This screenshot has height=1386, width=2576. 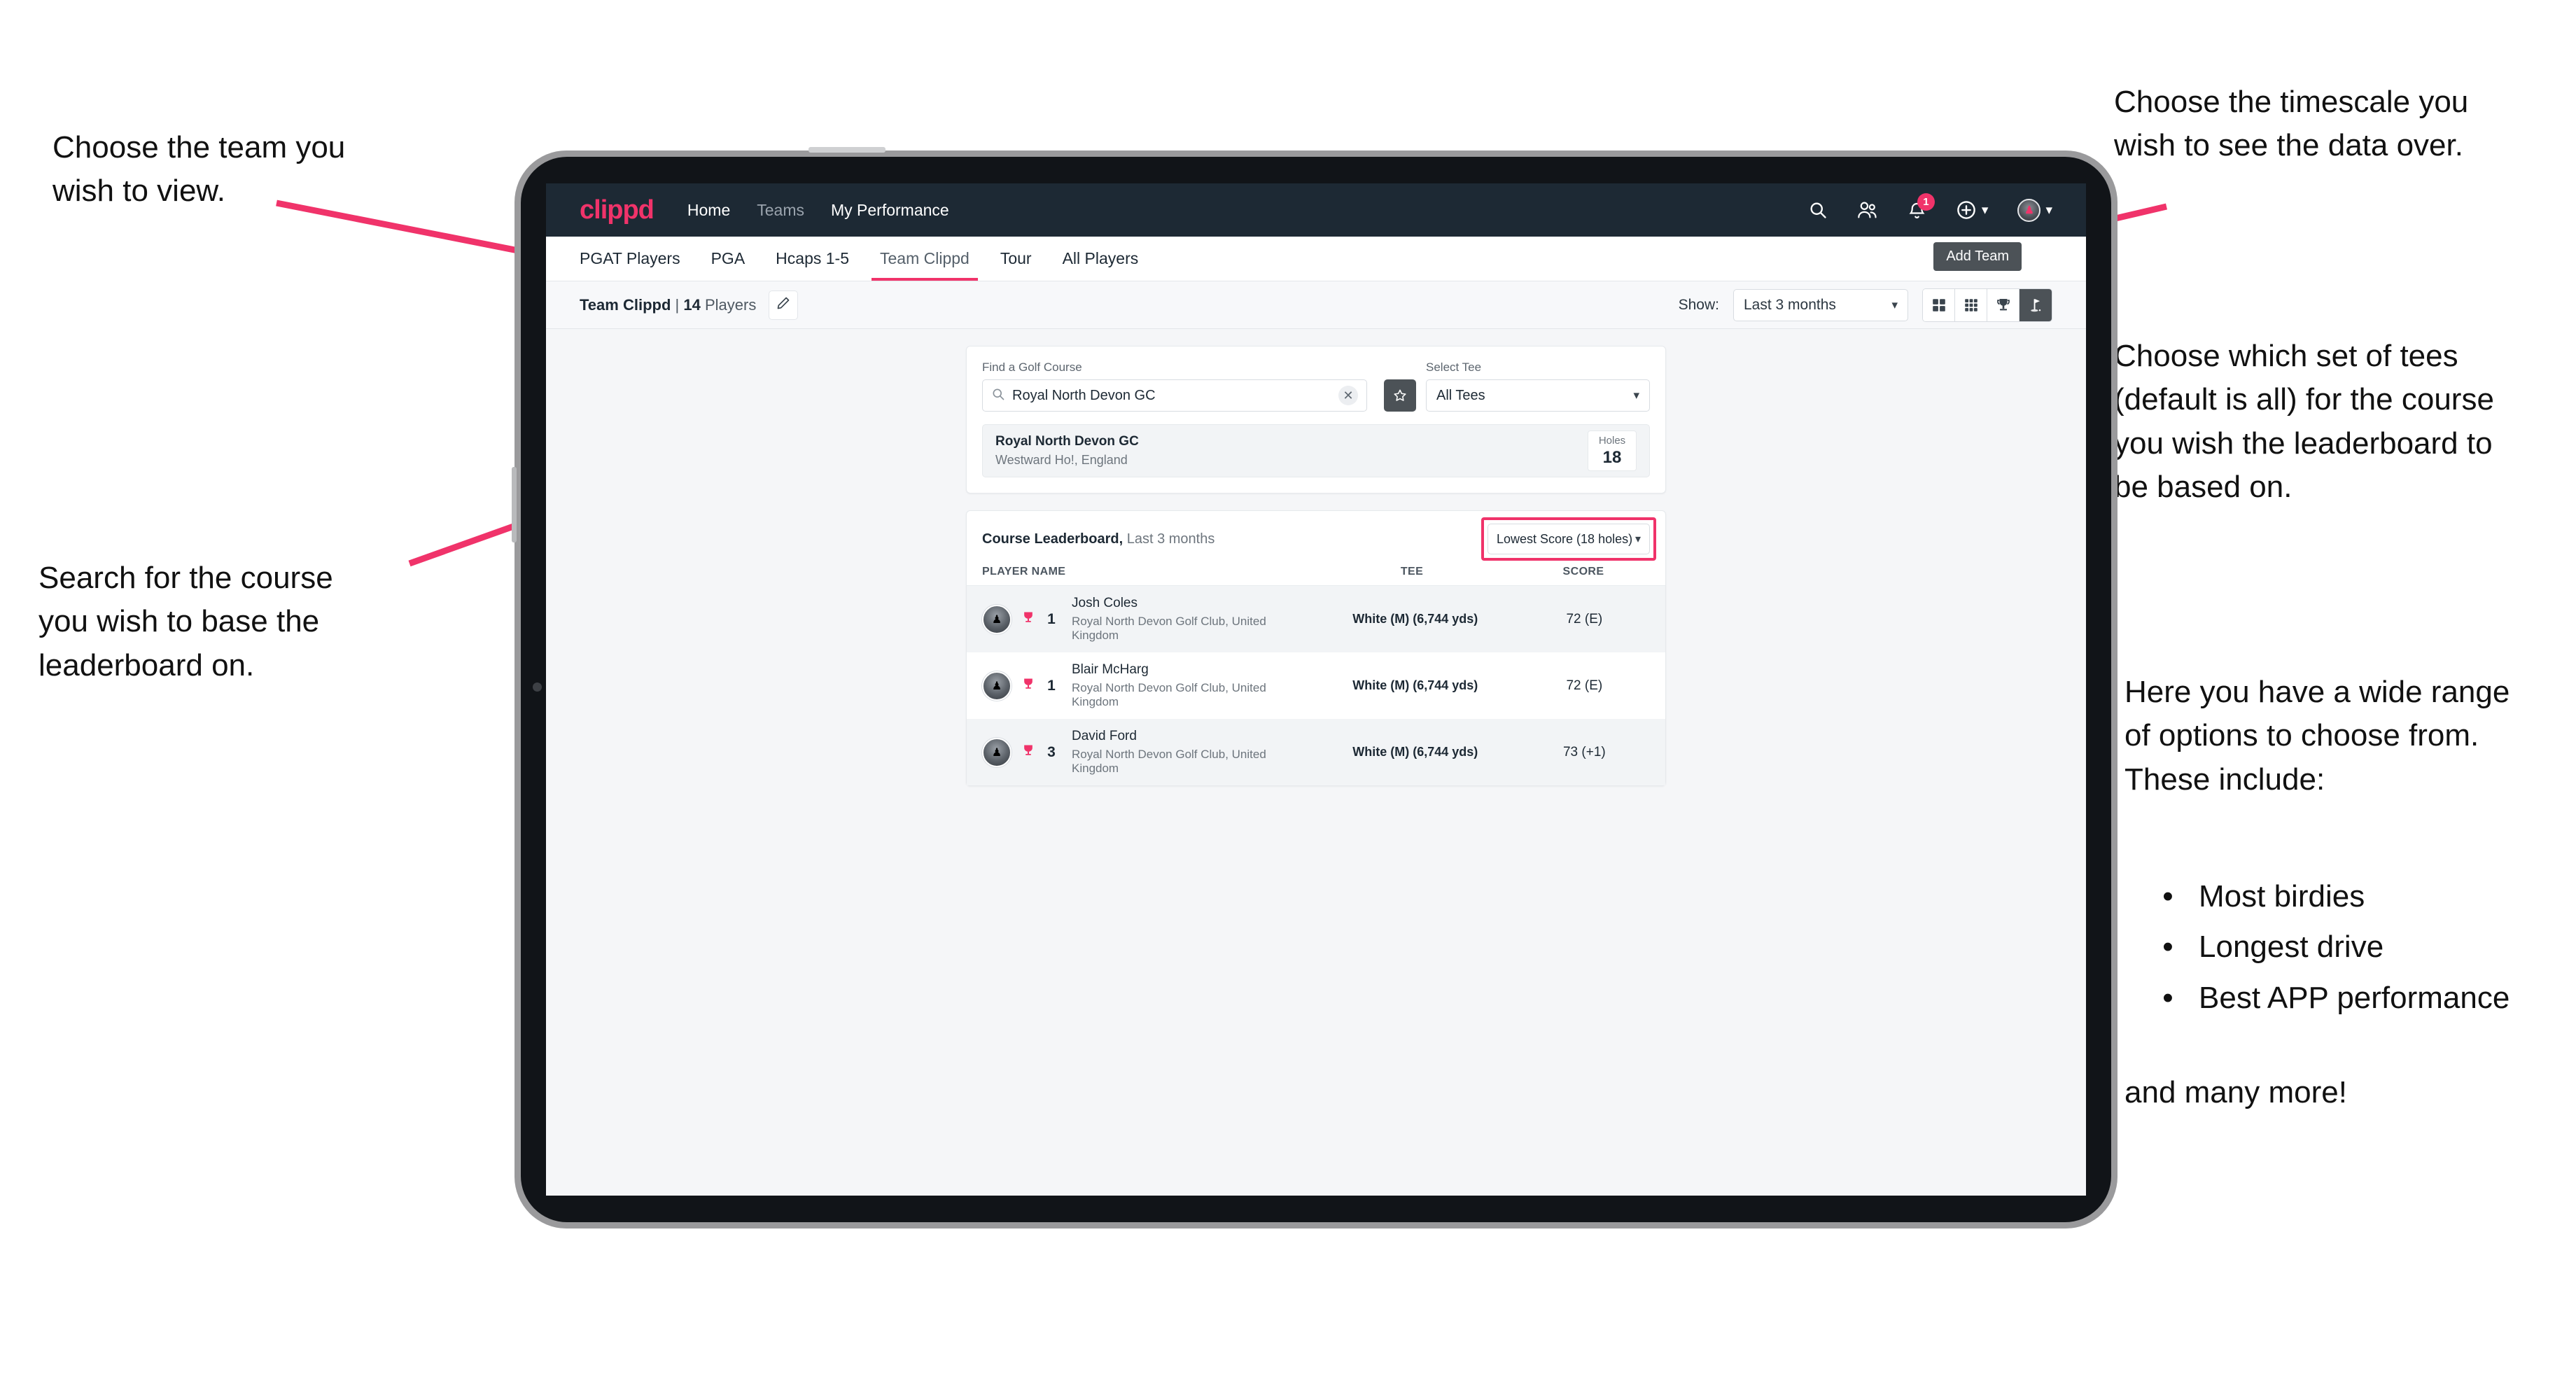 What do you see at coordinates (1024, 572) in the screenshot?
I see `column-player-name: PLAYER NAME` at bounding box center [1024, 572].